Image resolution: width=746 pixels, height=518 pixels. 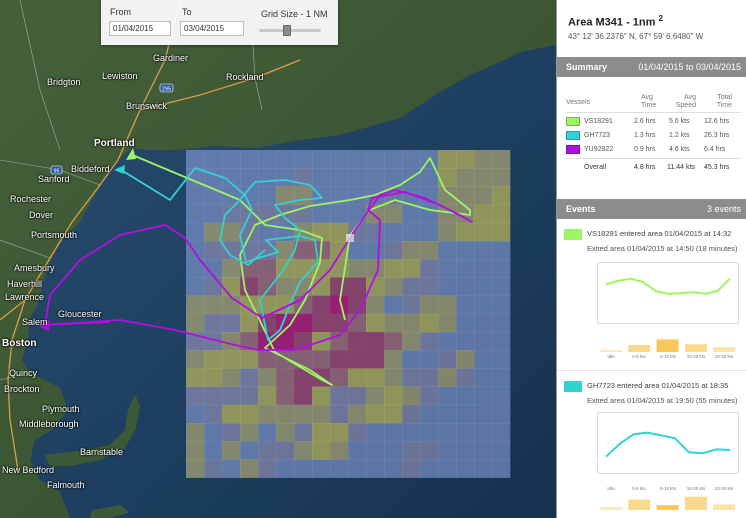 I want to click on selected-cell-marker, so click(x=350, y=238).